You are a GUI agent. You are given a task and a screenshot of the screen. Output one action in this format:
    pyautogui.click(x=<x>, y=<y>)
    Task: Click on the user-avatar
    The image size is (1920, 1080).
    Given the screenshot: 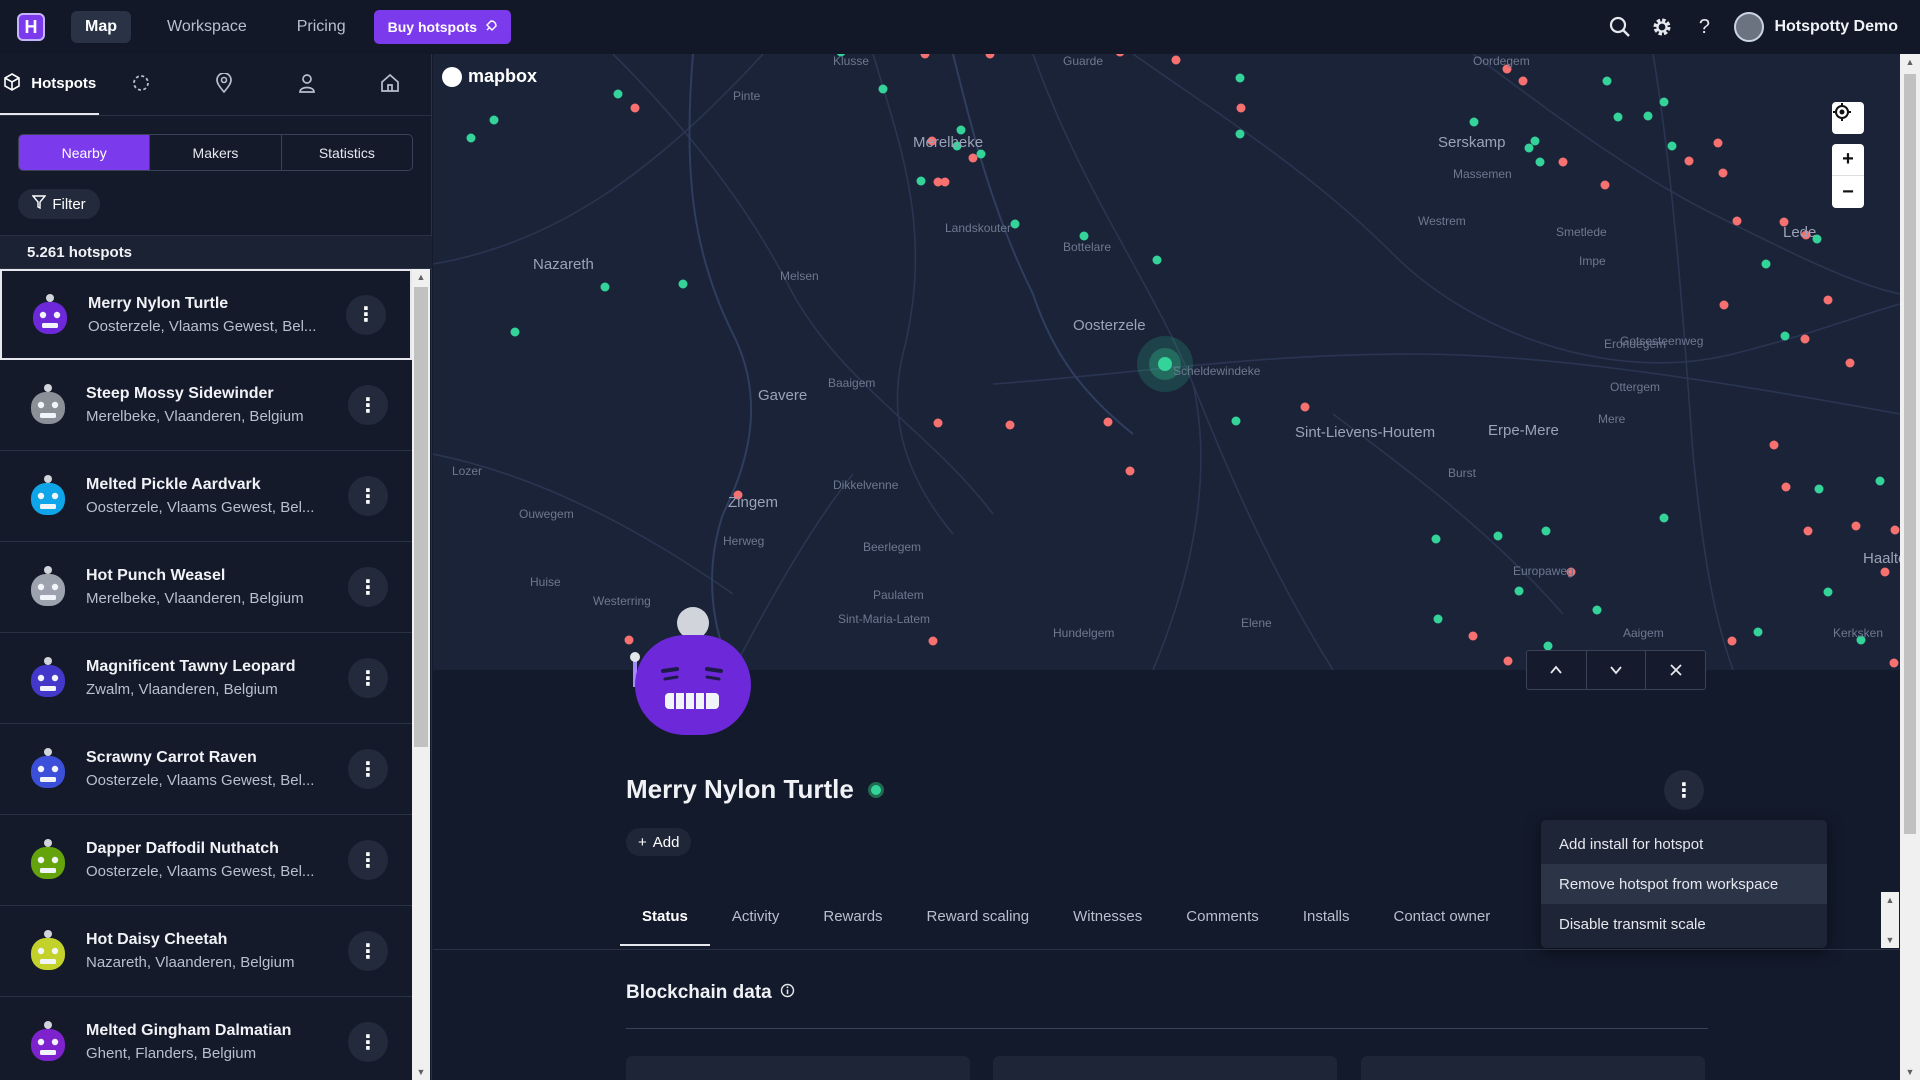 What is the action you would take?
    pyautogui.click(x=1749, y=27)
    